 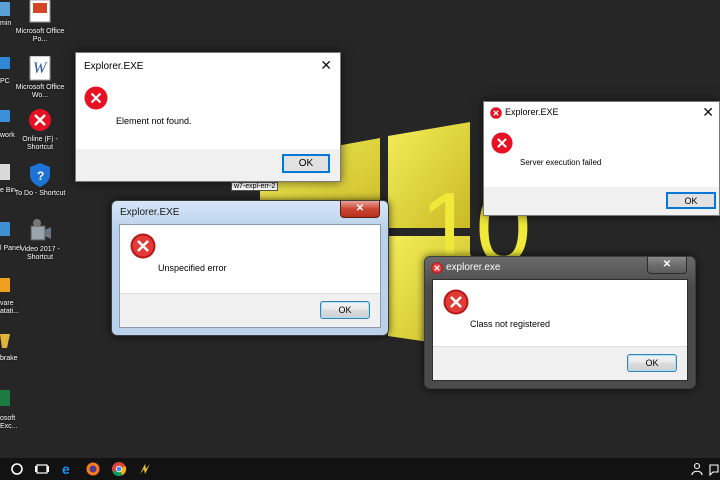 I want to click on desktop-icon-label: Online (F) - Shortcut, so click(x=40, y=144).